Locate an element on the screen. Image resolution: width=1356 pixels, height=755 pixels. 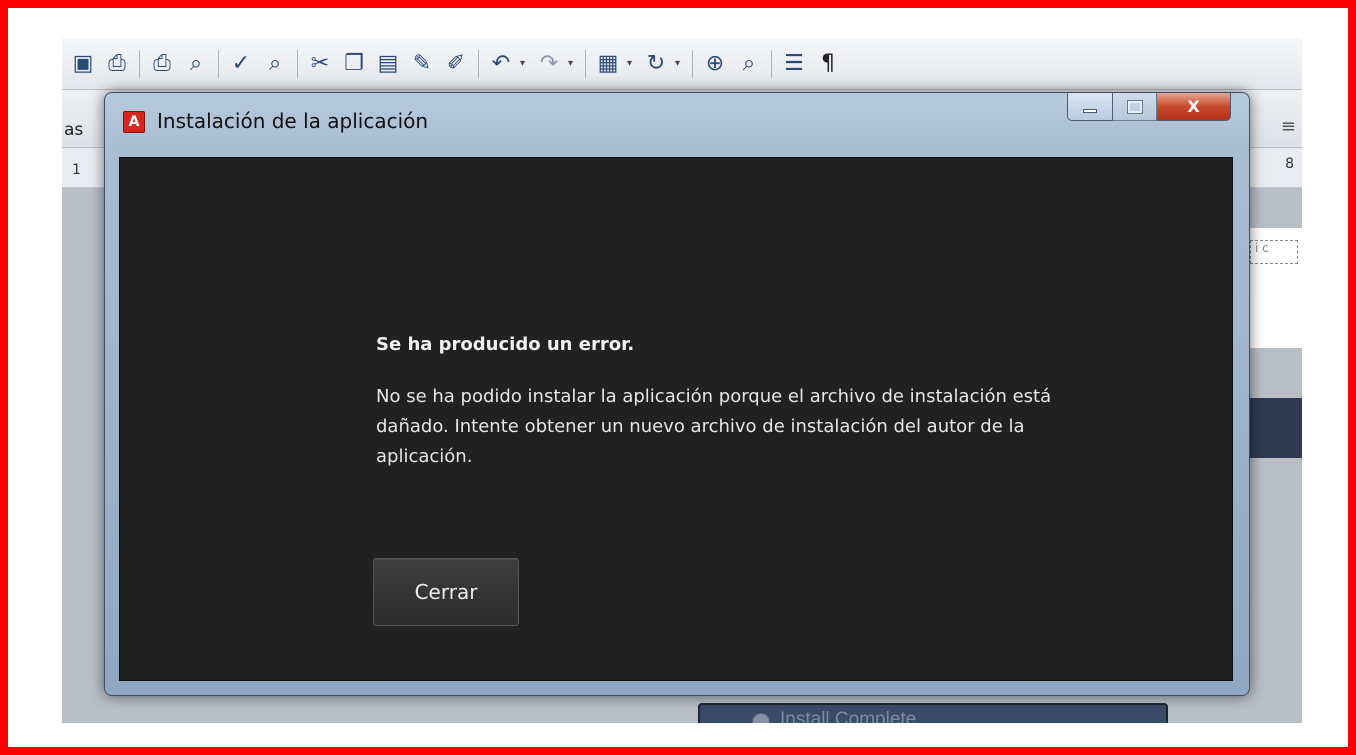
maximize-button is located at coordinates (1135, 107).